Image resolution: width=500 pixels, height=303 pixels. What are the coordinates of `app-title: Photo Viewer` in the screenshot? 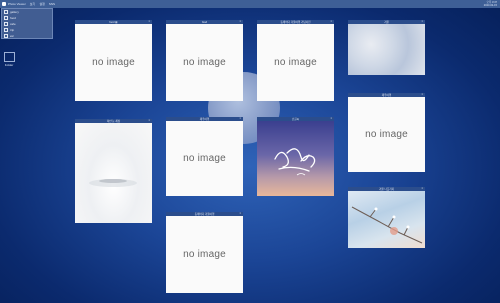 It's located at (17, 4).